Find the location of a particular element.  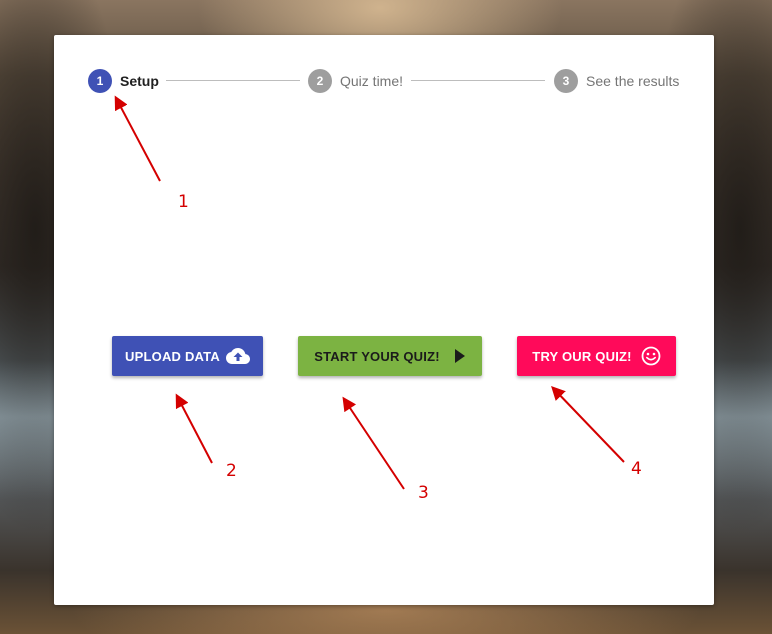

start-your-quiz-button: START YOUR QUIZ! is located at coordinates (390, 356).